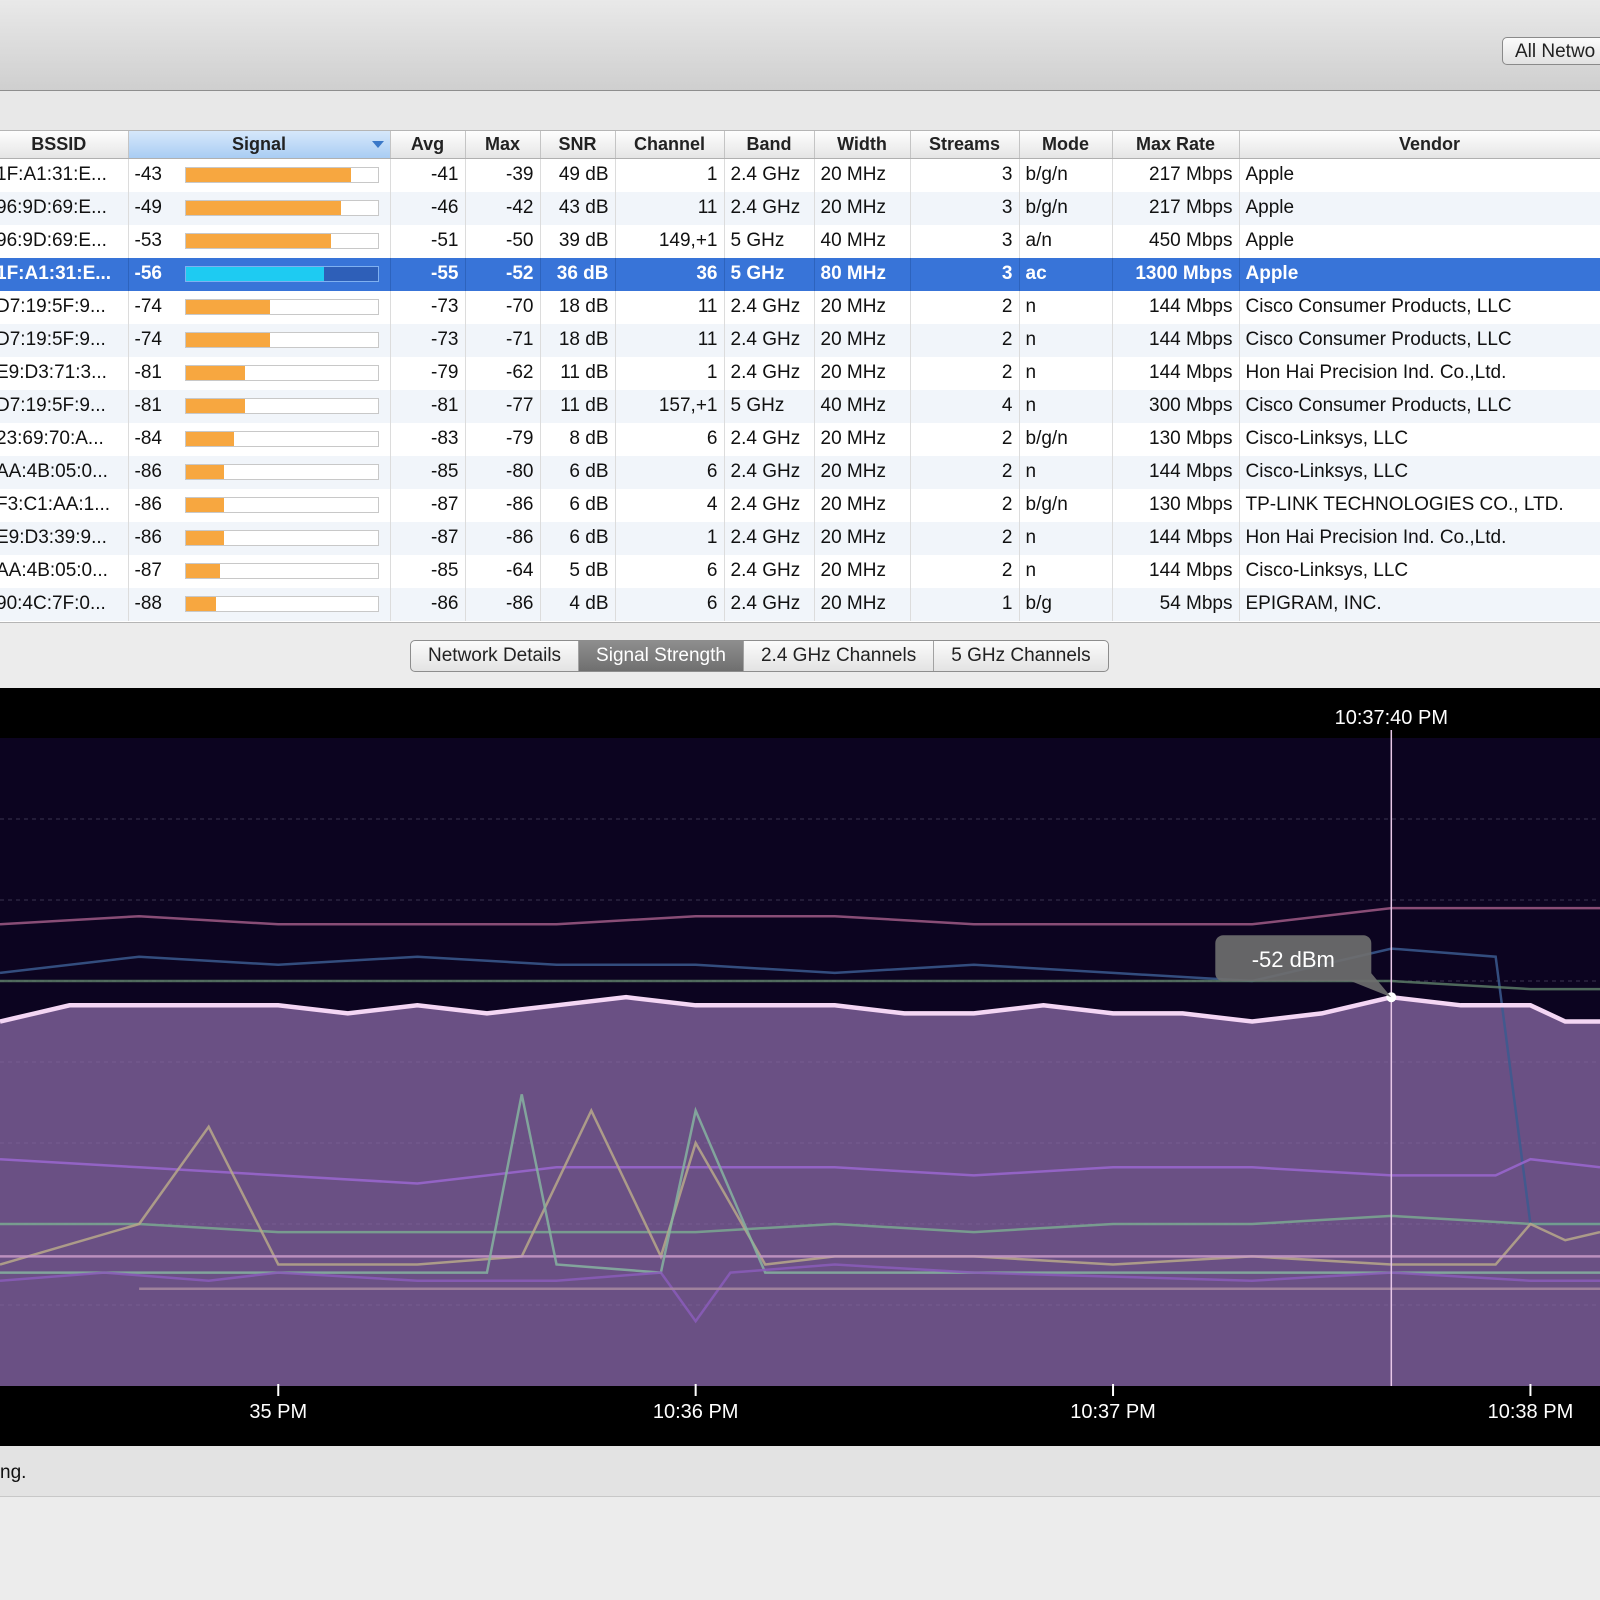 The height and width of the screenshot is (1600, 1600). I want to click on cell-vendor: Apple, so click(1419, 241).